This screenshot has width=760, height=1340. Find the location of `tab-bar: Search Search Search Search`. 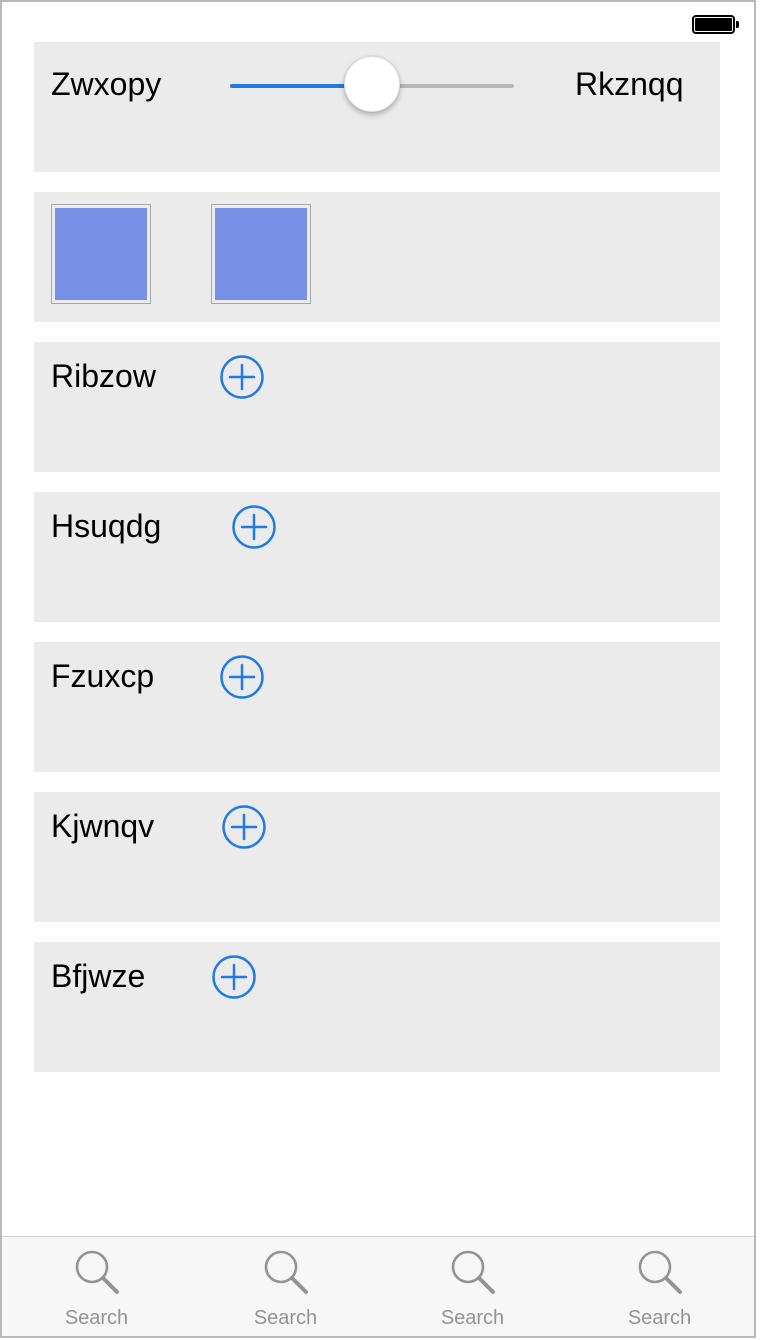

tab-bar: Search Search Search Search is located at coordinates (378, 1286).